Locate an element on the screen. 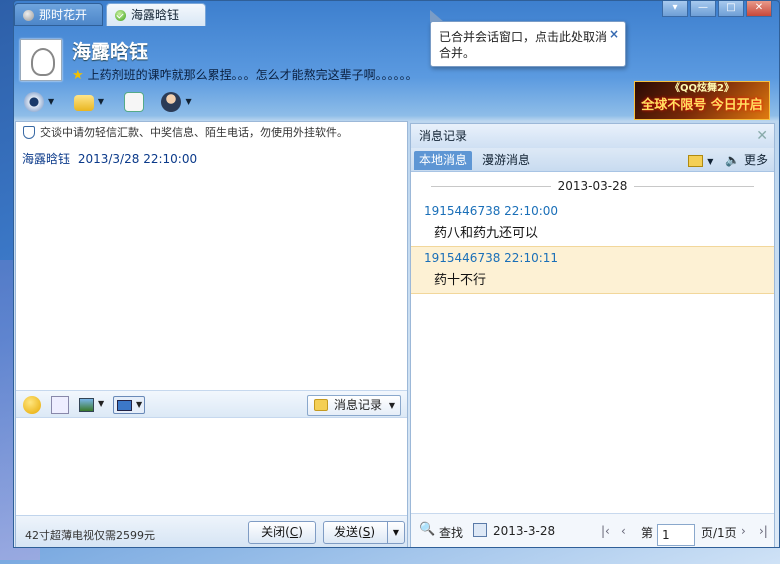 The height and width of the screenshot is (564, 780). ad-line1: 《QQ炫舞2》 is located at coordinates (702, 88).